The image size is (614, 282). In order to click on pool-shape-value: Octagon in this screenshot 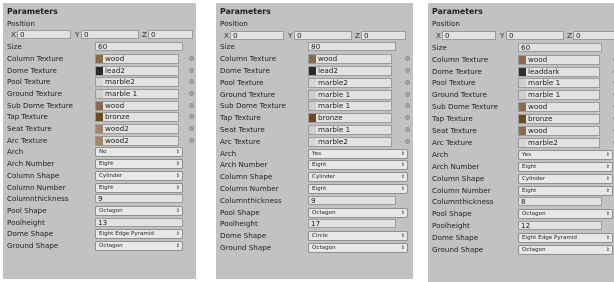, I will do `click(324, 212)`.